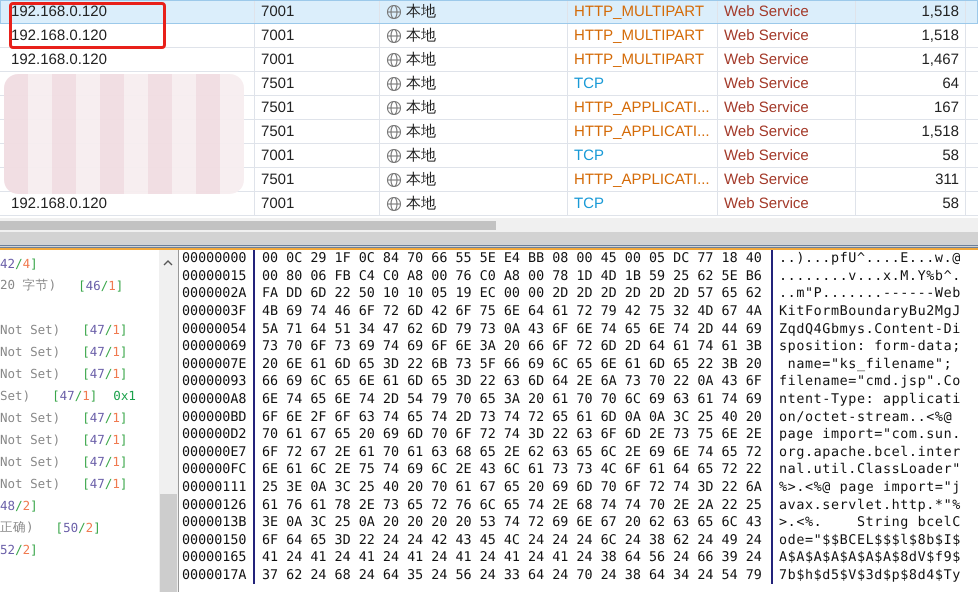 Image resolution: width=978 pixels, height=592 pixels. Describe the element at coordinates (79, 285) in the screenshot. I see `tree-line: 20 字节) [46/1]` at that location.